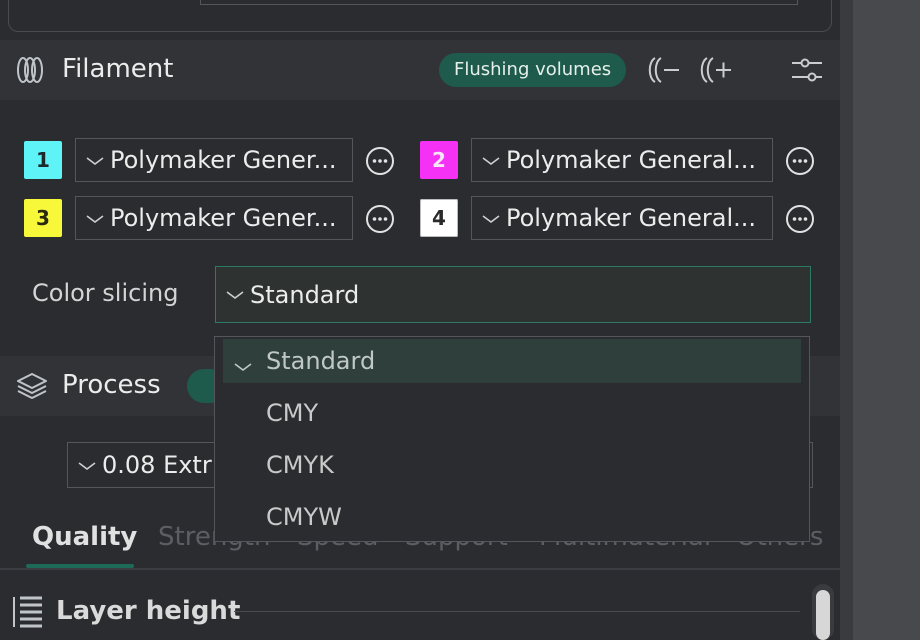 The height and width of the screenshot is (640, 920). Describe the element at coordinates (32, 388) in the screenshot. I see `layers-icon` at that location.